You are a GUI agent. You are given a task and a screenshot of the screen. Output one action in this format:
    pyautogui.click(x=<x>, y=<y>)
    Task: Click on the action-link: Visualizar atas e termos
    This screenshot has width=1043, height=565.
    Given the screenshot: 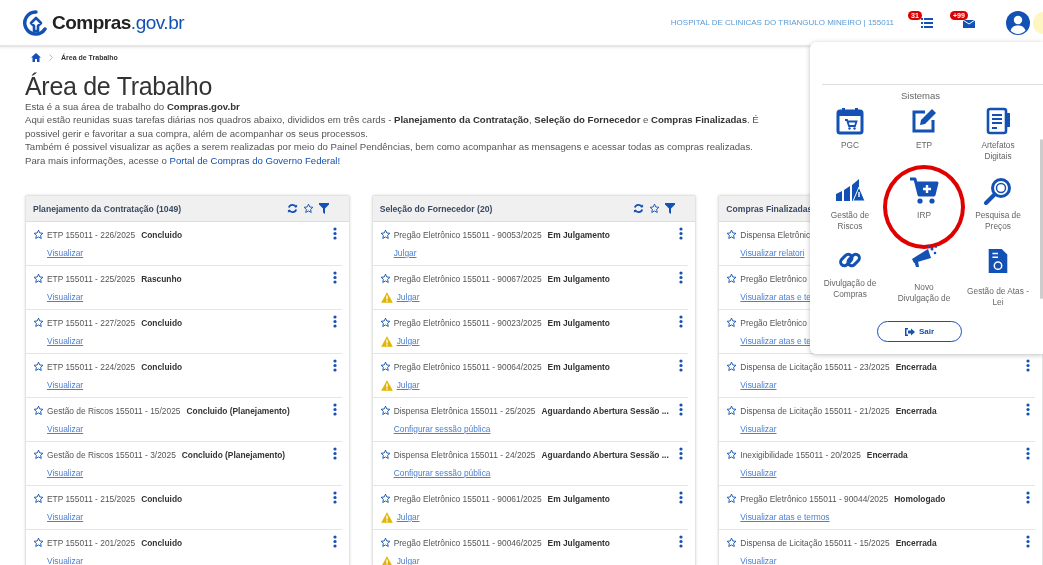 What is the action you would take?
    pyautogui.click(x=785, y=517)
    